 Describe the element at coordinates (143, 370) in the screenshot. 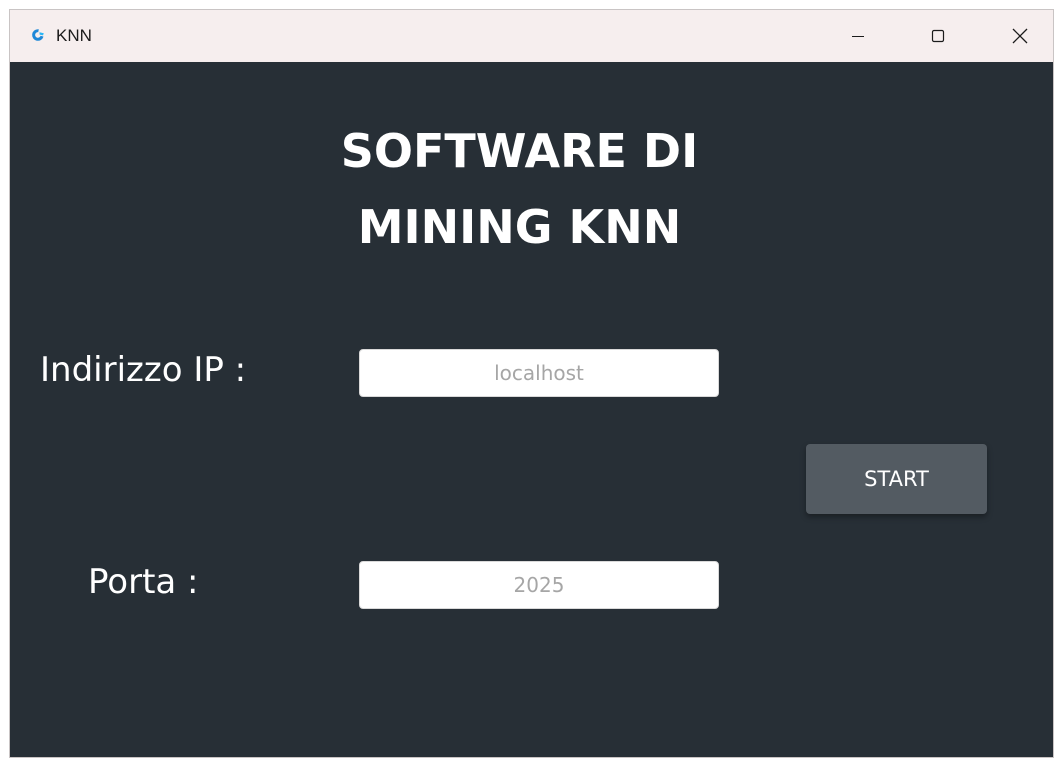

I see `ip-label: Indirizzo IP :` at that location.